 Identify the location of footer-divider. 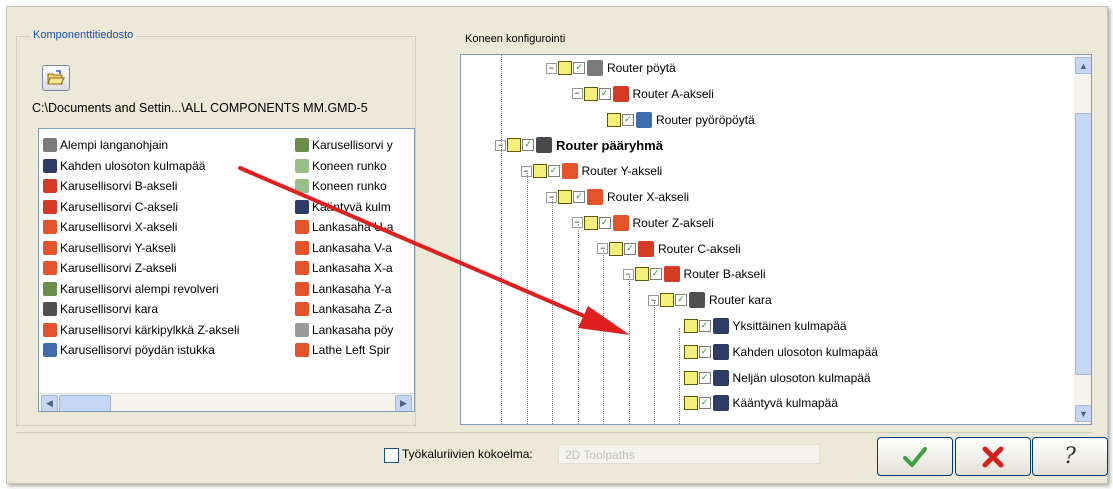
(554, 432).